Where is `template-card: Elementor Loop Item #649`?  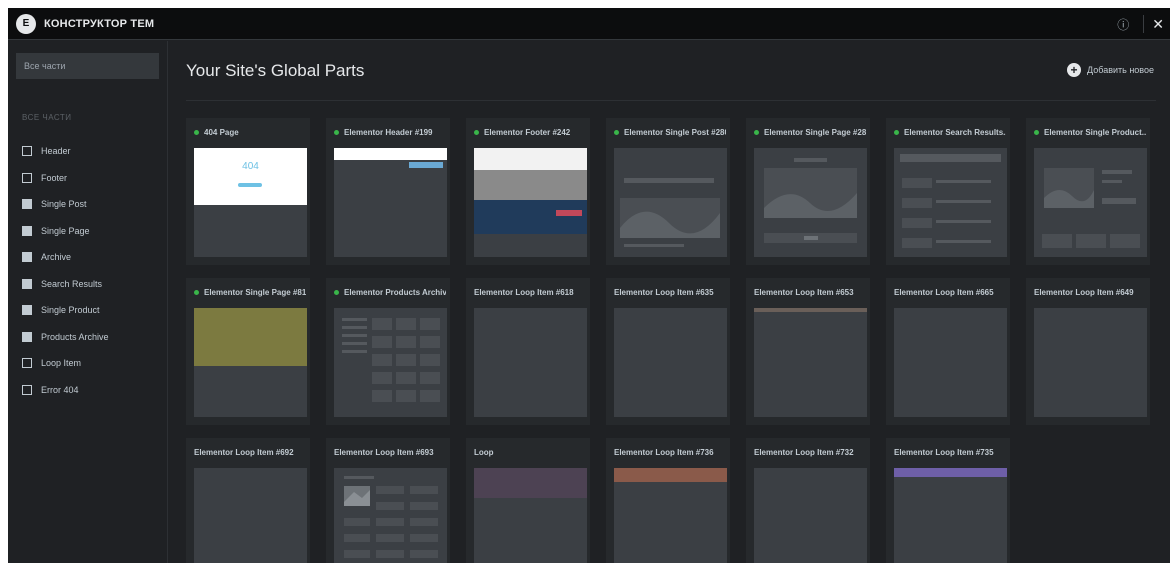
template-card: Elementor Loop Item #649 is located at coordinates (1088, 351).